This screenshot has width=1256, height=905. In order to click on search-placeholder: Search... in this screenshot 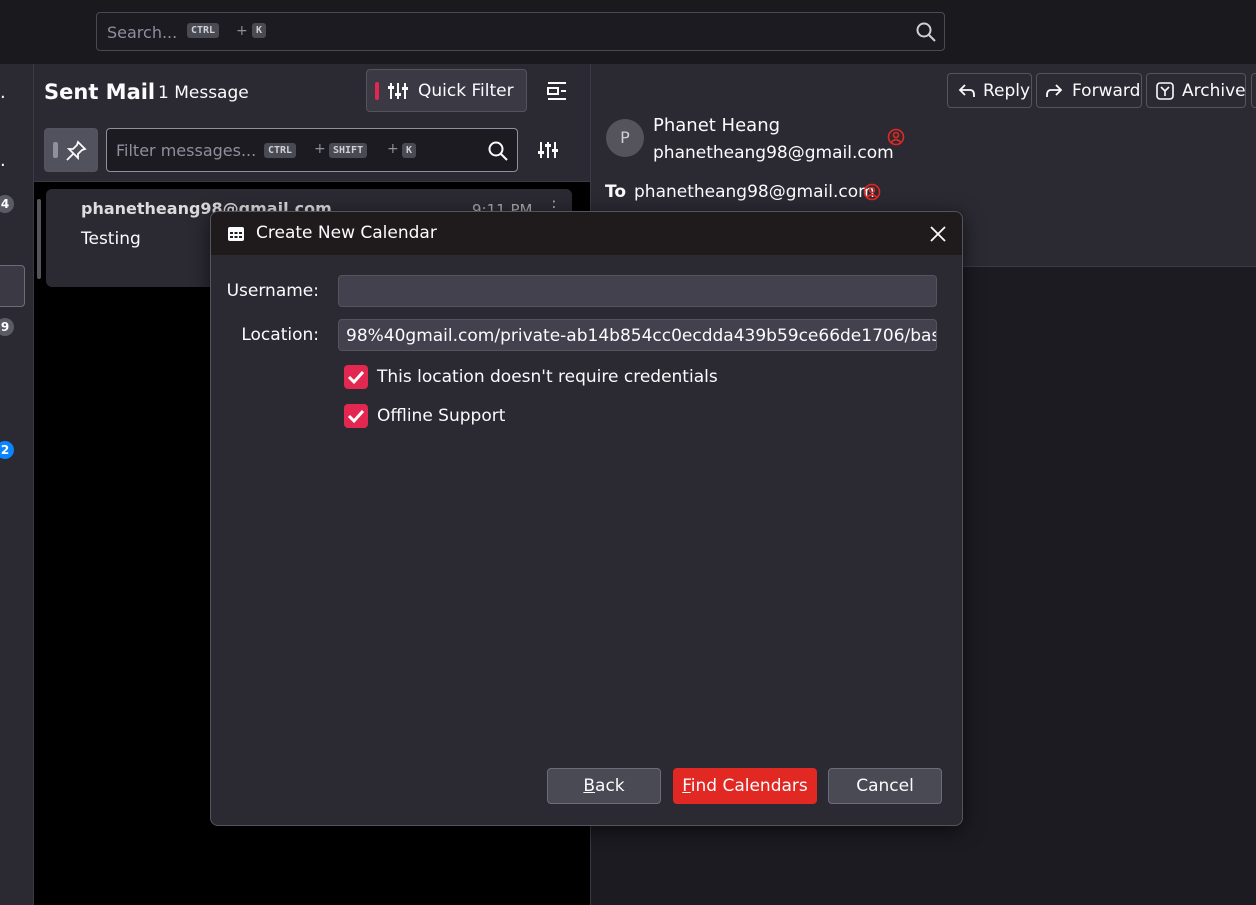, I will do `click(142, 32)`.